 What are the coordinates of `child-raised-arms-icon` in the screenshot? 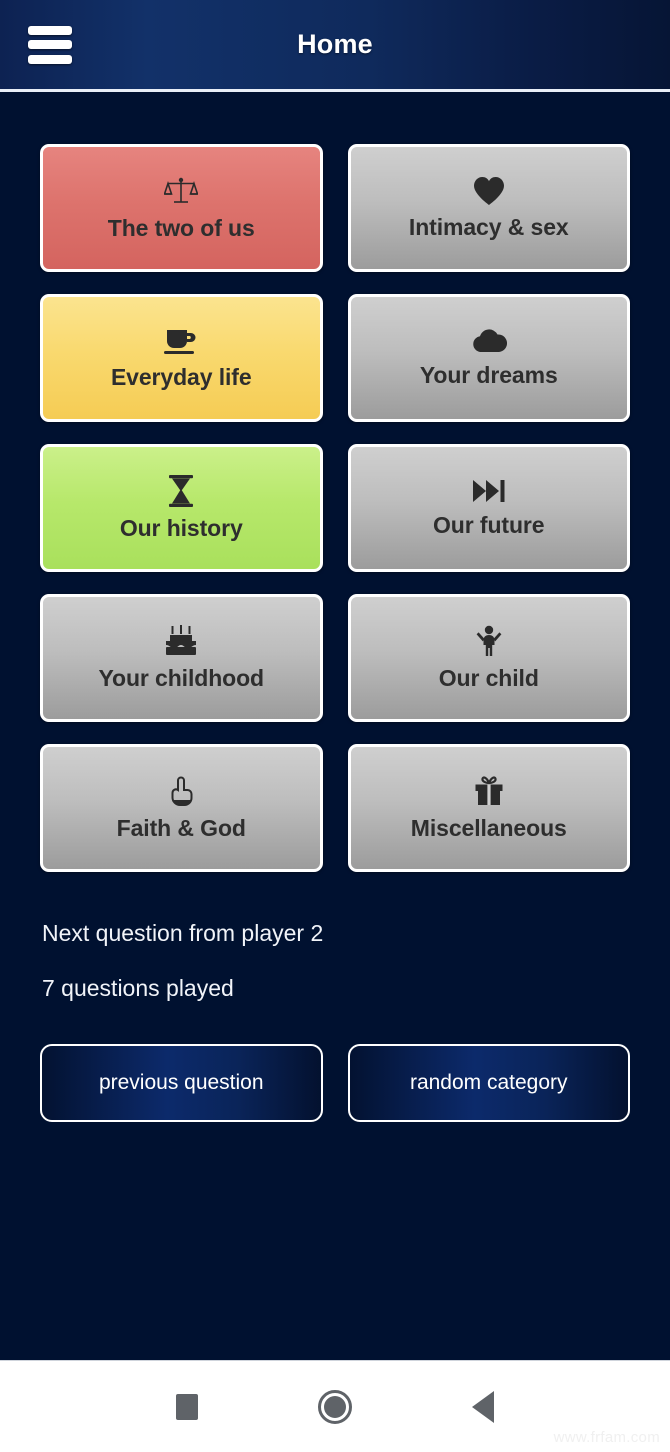 It's located at (489, 641).